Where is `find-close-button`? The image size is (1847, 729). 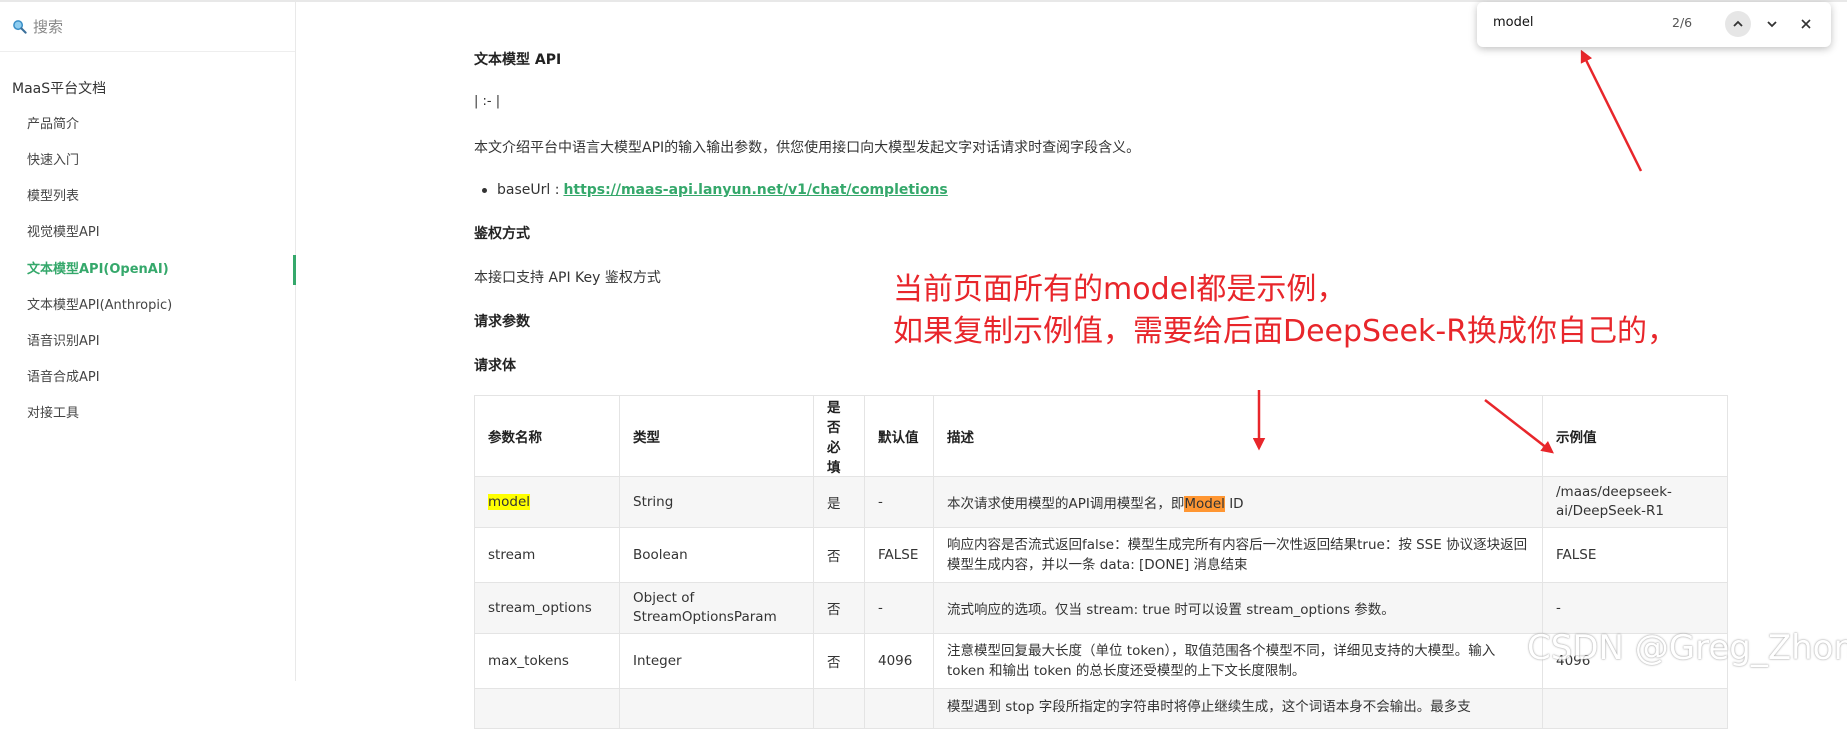
find-close-button is located at coordinates (1806, 24).